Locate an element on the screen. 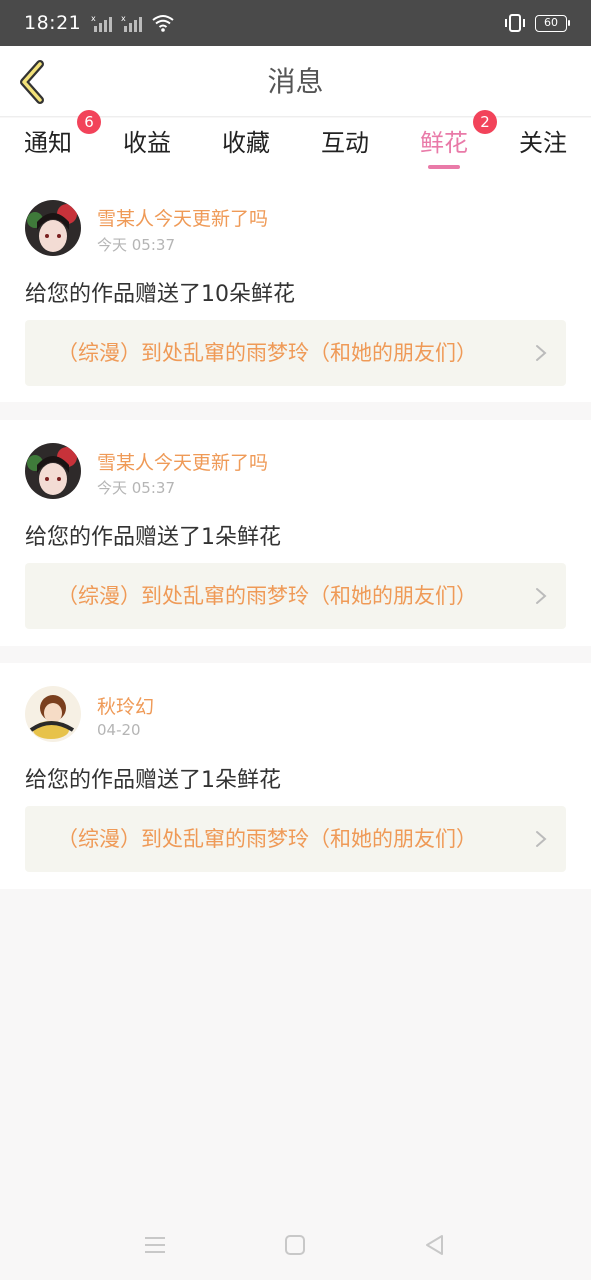 The image size is (591, 1280). tab-notifications: 通知 6 is located at coordinates (57, 146).